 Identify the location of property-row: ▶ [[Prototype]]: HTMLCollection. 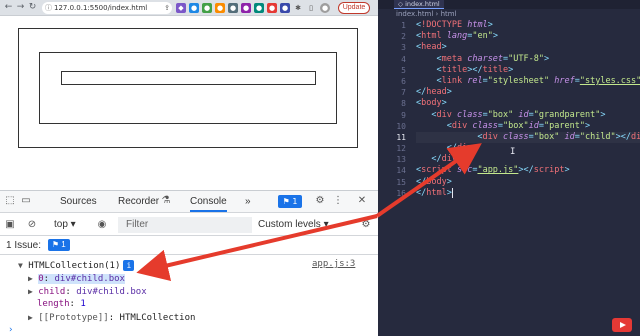
(111, 317).